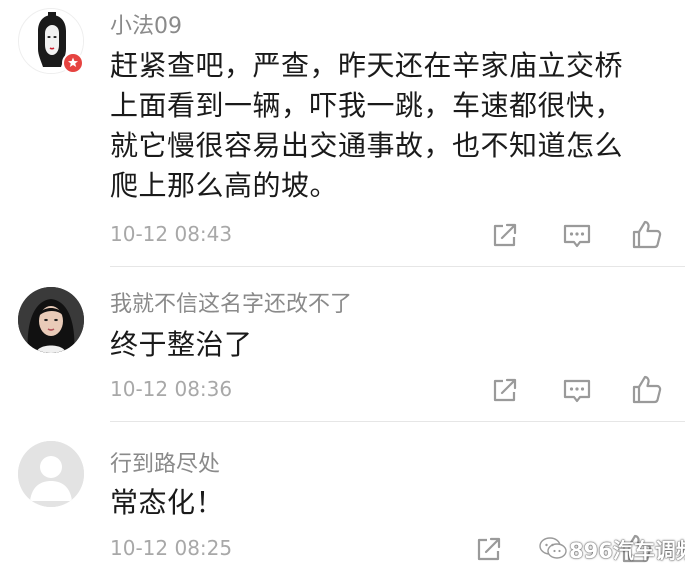 The height and width of the screenshot is (577, 685). I want to click on comment-meta: 10-12 08:36, so click(395, 390).